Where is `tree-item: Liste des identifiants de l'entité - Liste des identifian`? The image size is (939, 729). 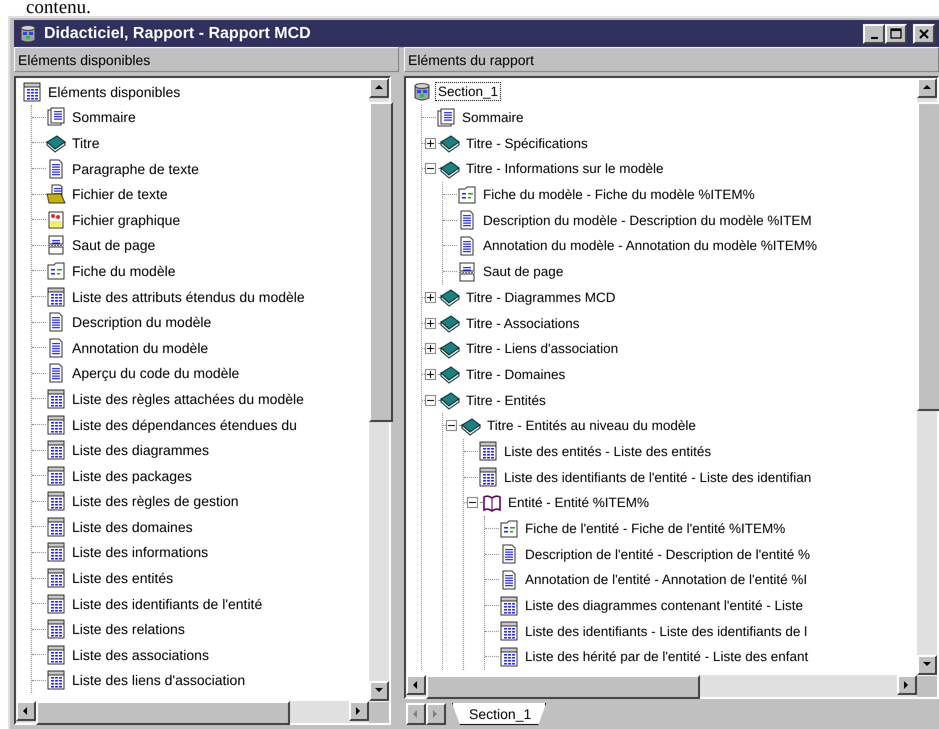
tree-item: Liste des identifiants de l'entité - Liste des identifian is located at coordinates (658, 477).